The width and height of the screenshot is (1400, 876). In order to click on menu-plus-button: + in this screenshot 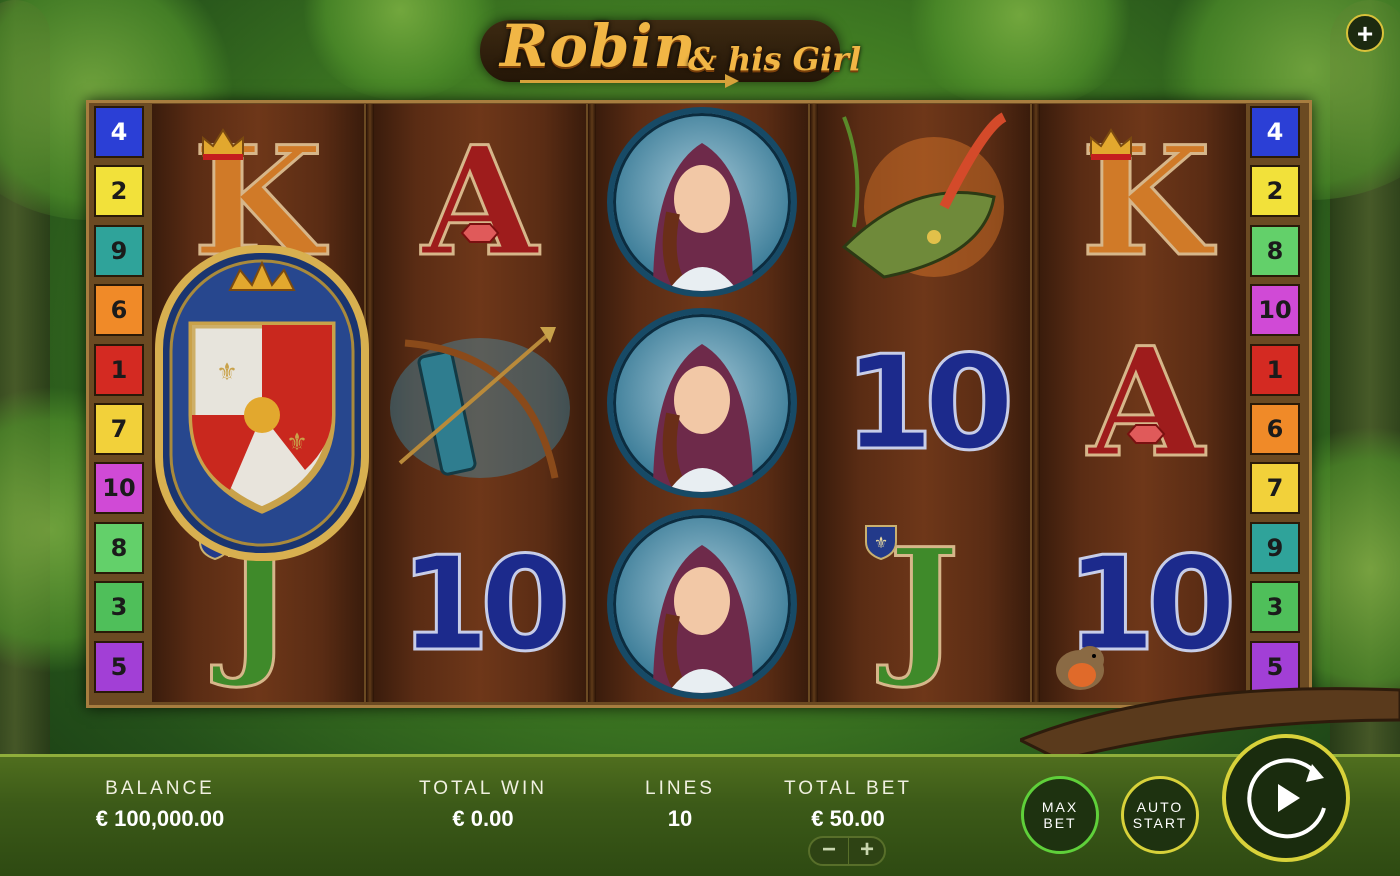, I will do `click(1365, 33)`.